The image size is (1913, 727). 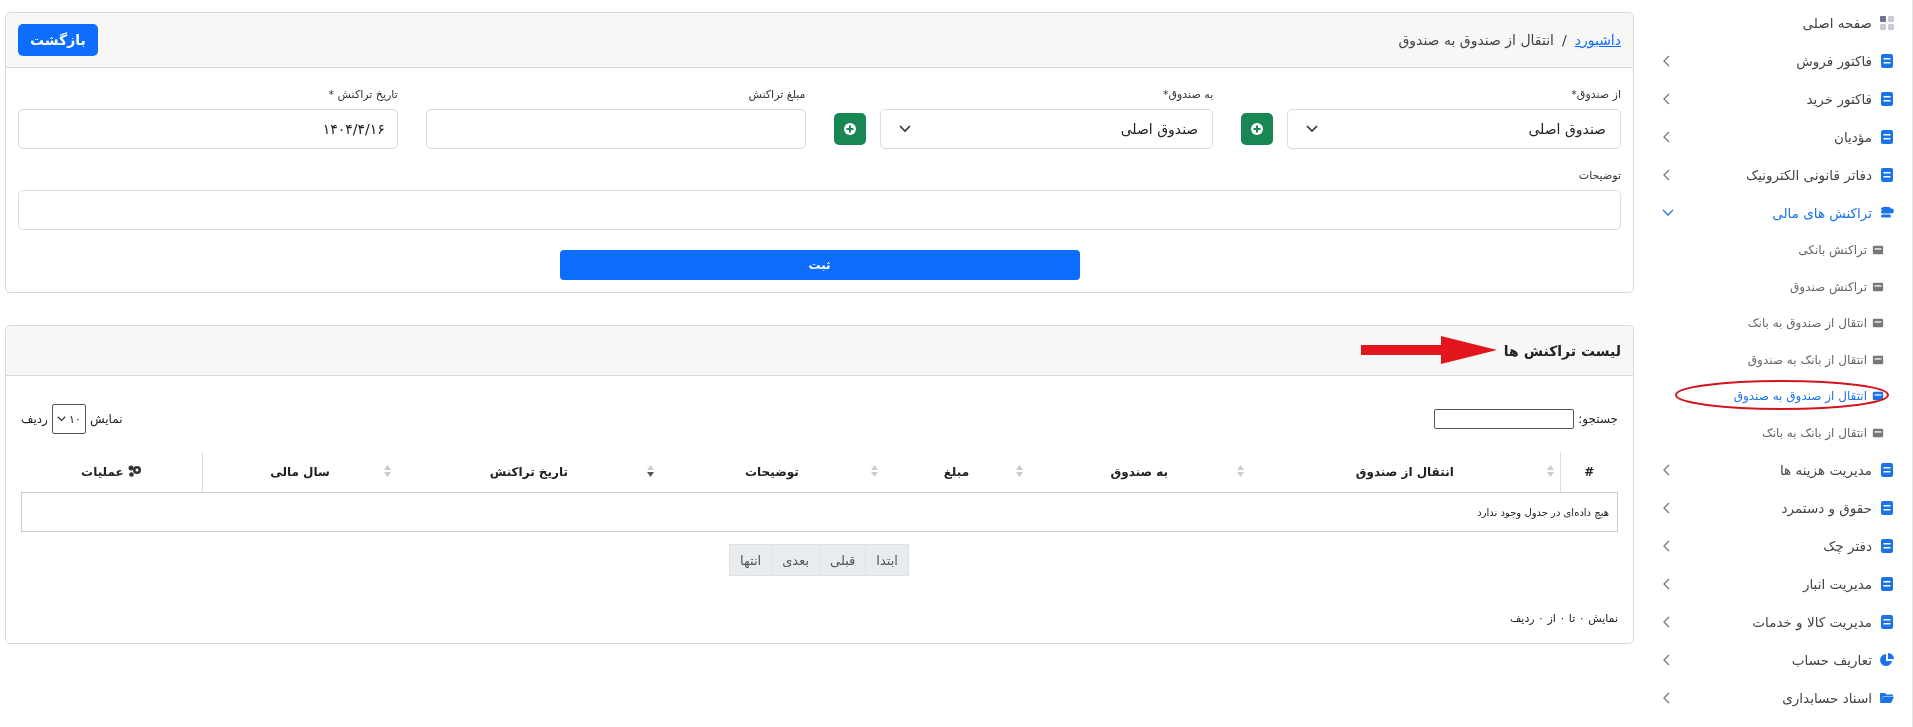 What do you see at coordinates (1776, 250) in the screenshot?
I see `sidebar-subitem: تراکنش بانکی` at bounding box center [1776, 250].